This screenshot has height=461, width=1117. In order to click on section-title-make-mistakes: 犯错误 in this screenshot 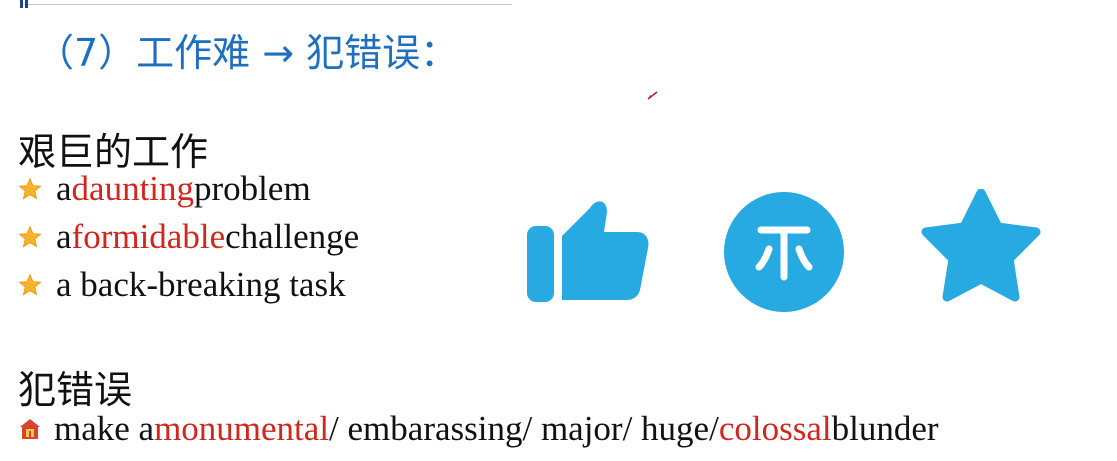, I will do `click(75, 390)`.